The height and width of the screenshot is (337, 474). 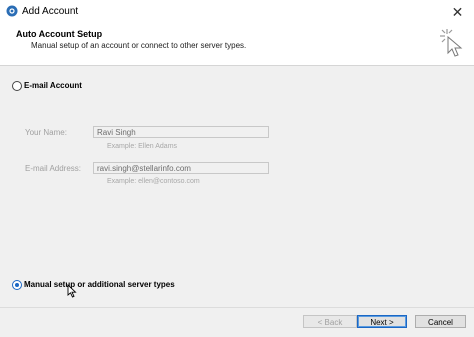 I want to click on back-button: < Back, so click(x=330, y=321).